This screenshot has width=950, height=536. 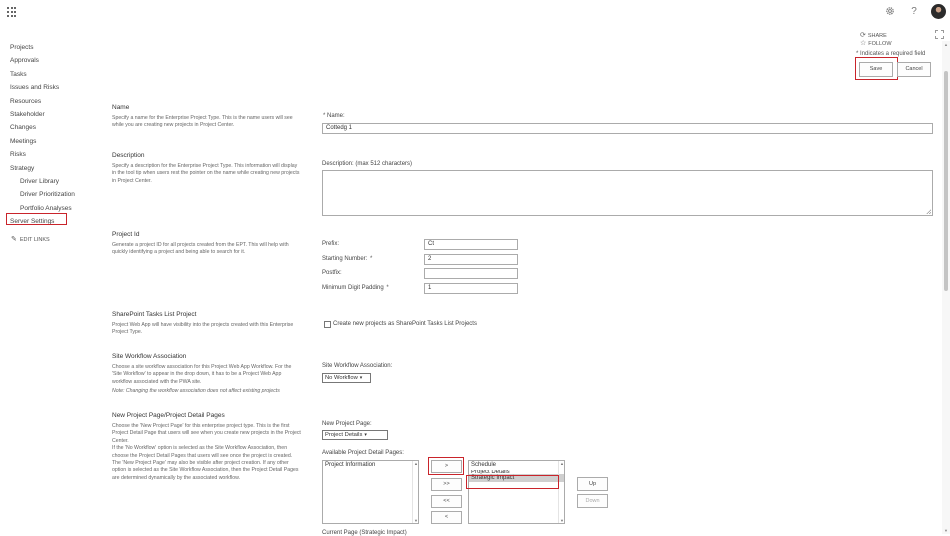 I want to click on nav-item-resources: Resources, so click(x=55, y=101).